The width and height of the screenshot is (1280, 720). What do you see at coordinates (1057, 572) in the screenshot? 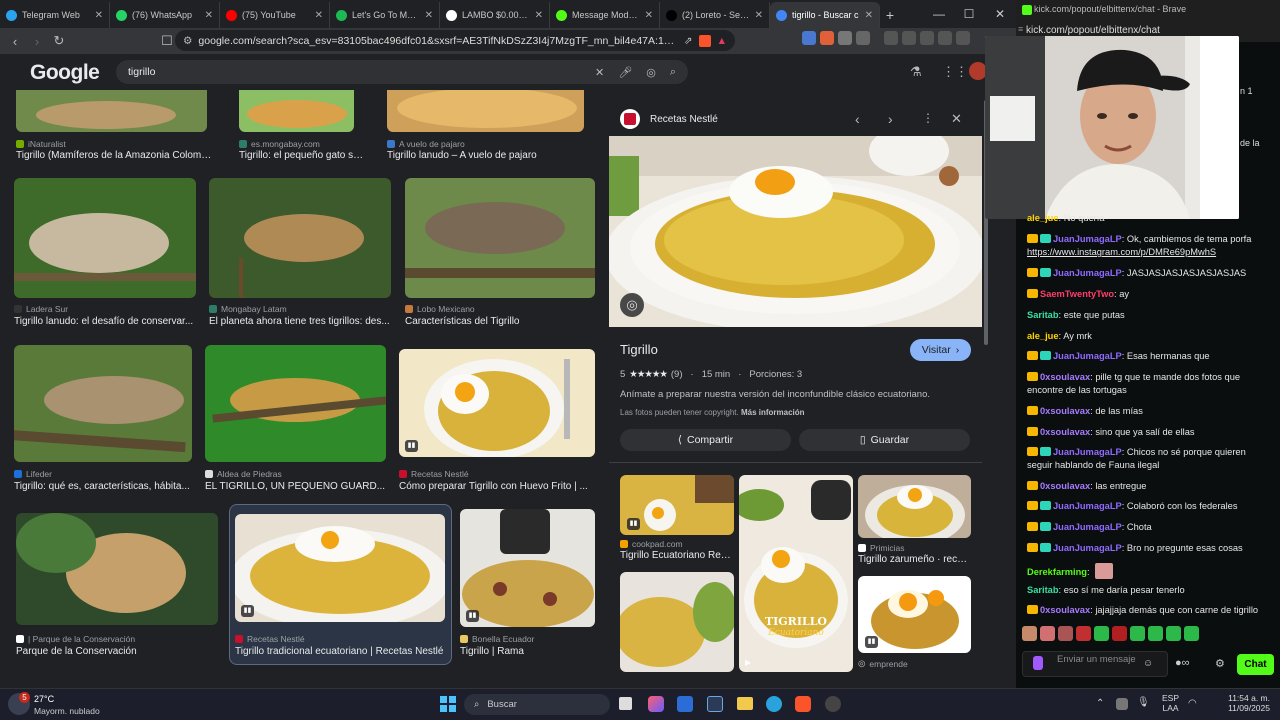
I see `chat-username: Derekfarming` at bounding box center [1057, 572].